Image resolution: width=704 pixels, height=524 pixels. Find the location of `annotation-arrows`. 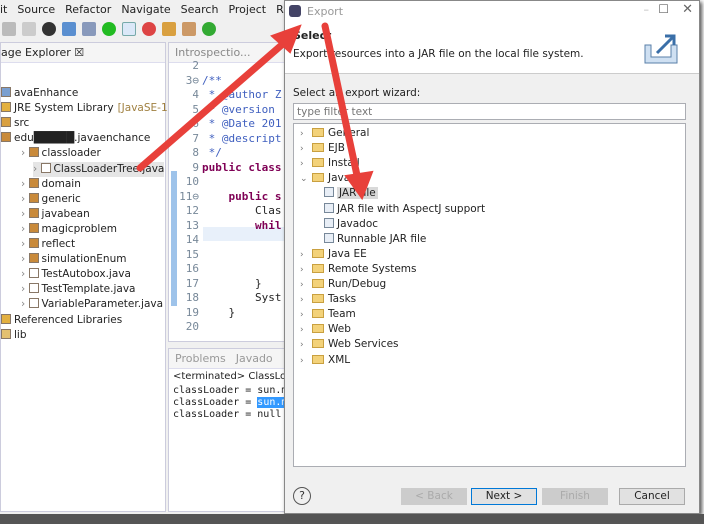

annotation-arrows is located at coordinates (255, 111).